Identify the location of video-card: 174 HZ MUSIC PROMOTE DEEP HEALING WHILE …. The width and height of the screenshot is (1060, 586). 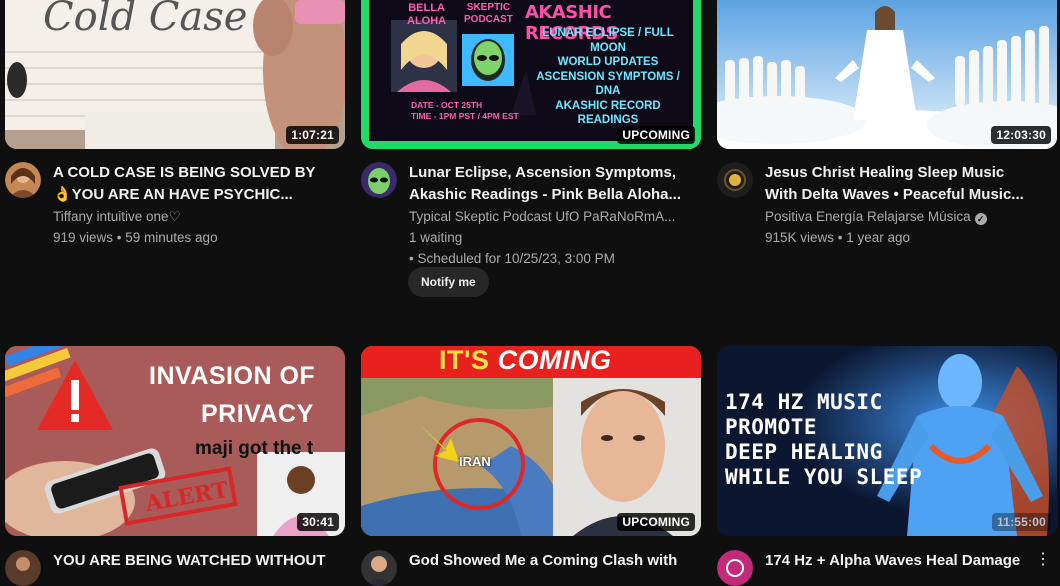
(887, 466).